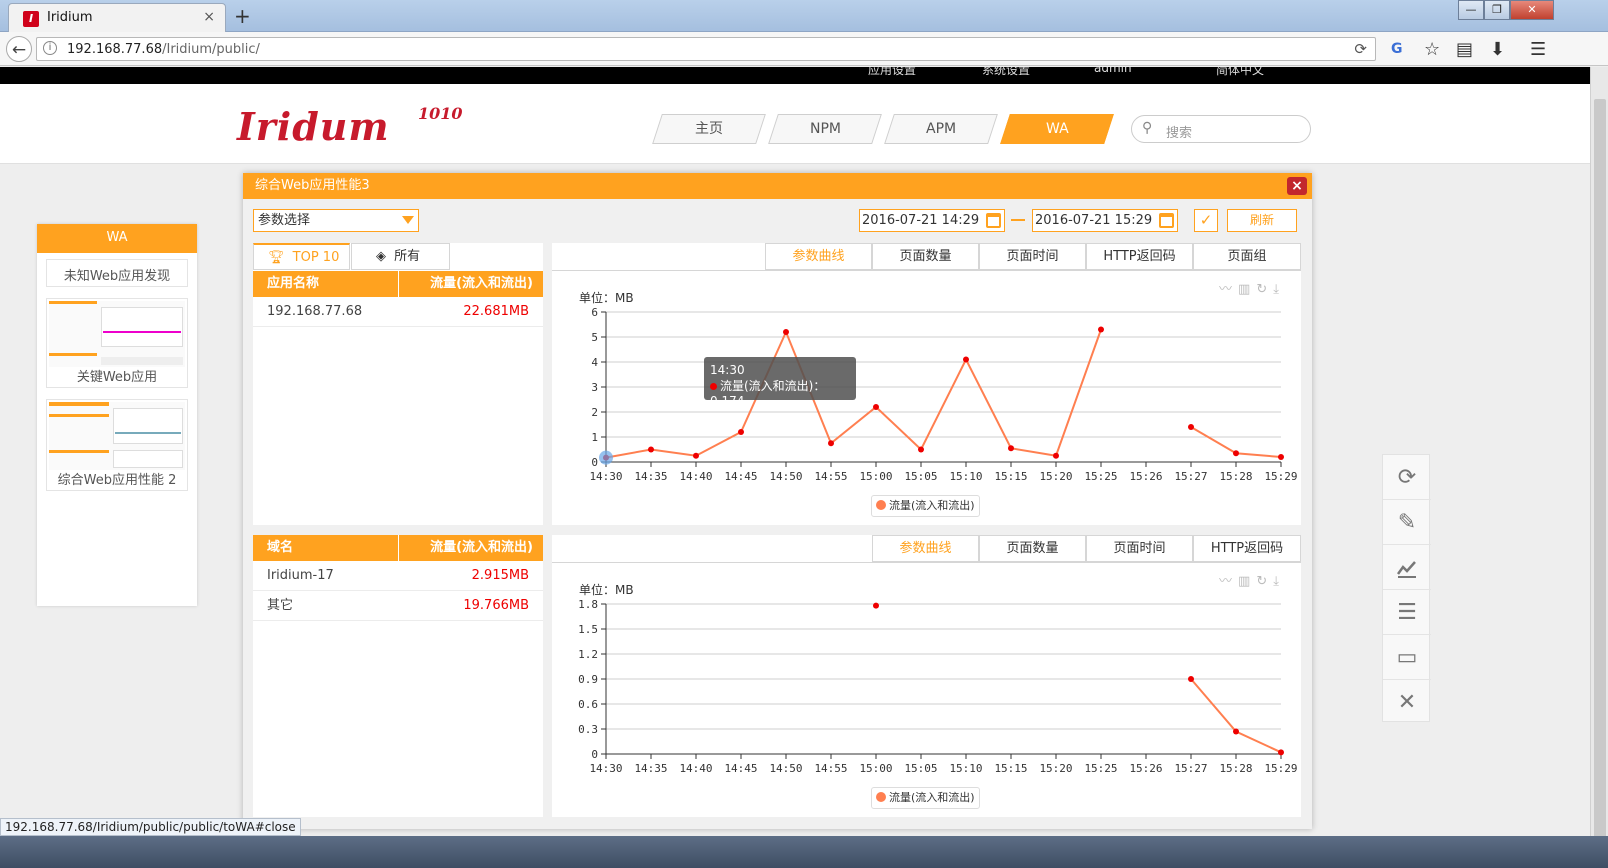 This screenshot has width=1608, height=868. What do you see at coordinates (1240, 72) in the screenshot?
I see `top-link-language: 简体中文` at bounding box center [1240, 72].